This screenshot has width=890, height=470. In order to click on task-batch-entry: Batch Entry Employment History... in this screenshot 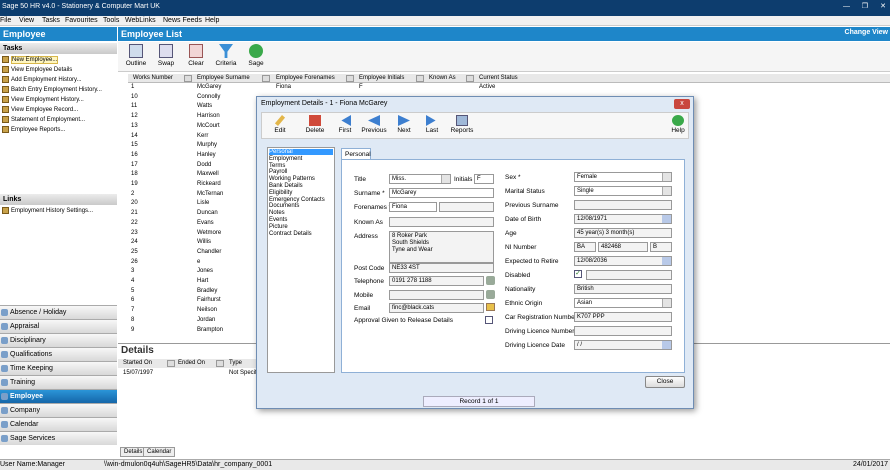, I will do `click(58, 91)`.